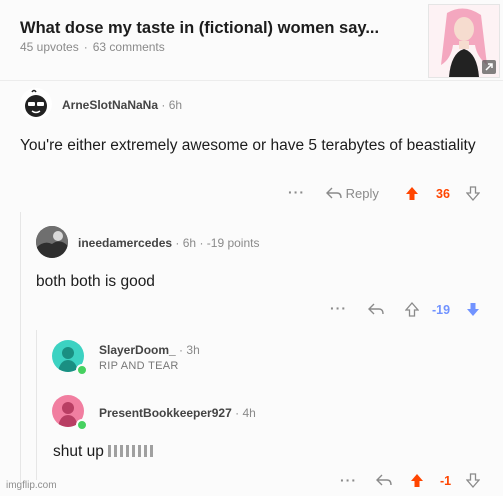  Describe the element at coordinates (104, 451) in the screenshot. I see `comment-body: shut up` at that location.